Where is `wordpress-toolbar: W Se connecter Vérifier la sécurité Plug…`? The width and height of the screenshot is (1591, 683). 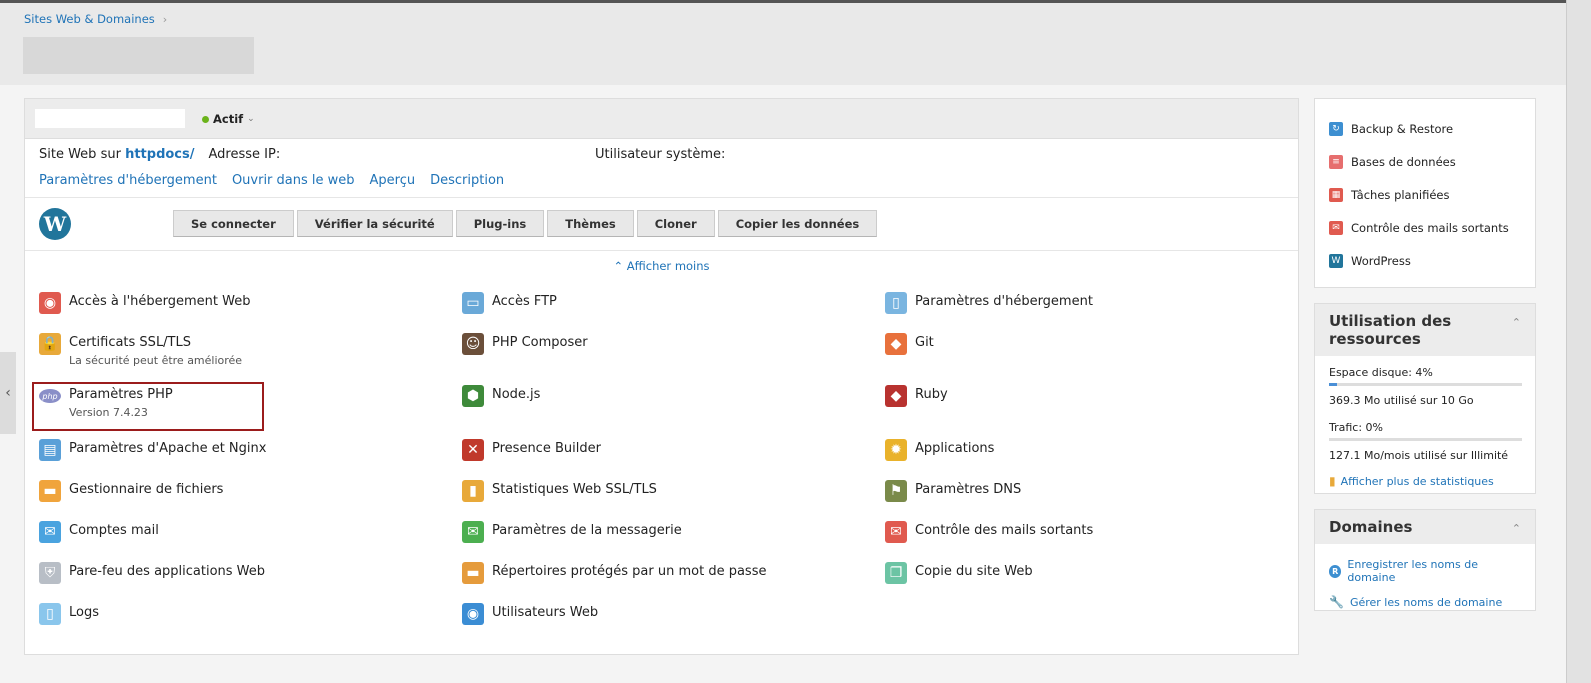 wordpress-toolbar: W Se connecter Vérifier la sécurité Plug… is located at coordinates (661, 224).